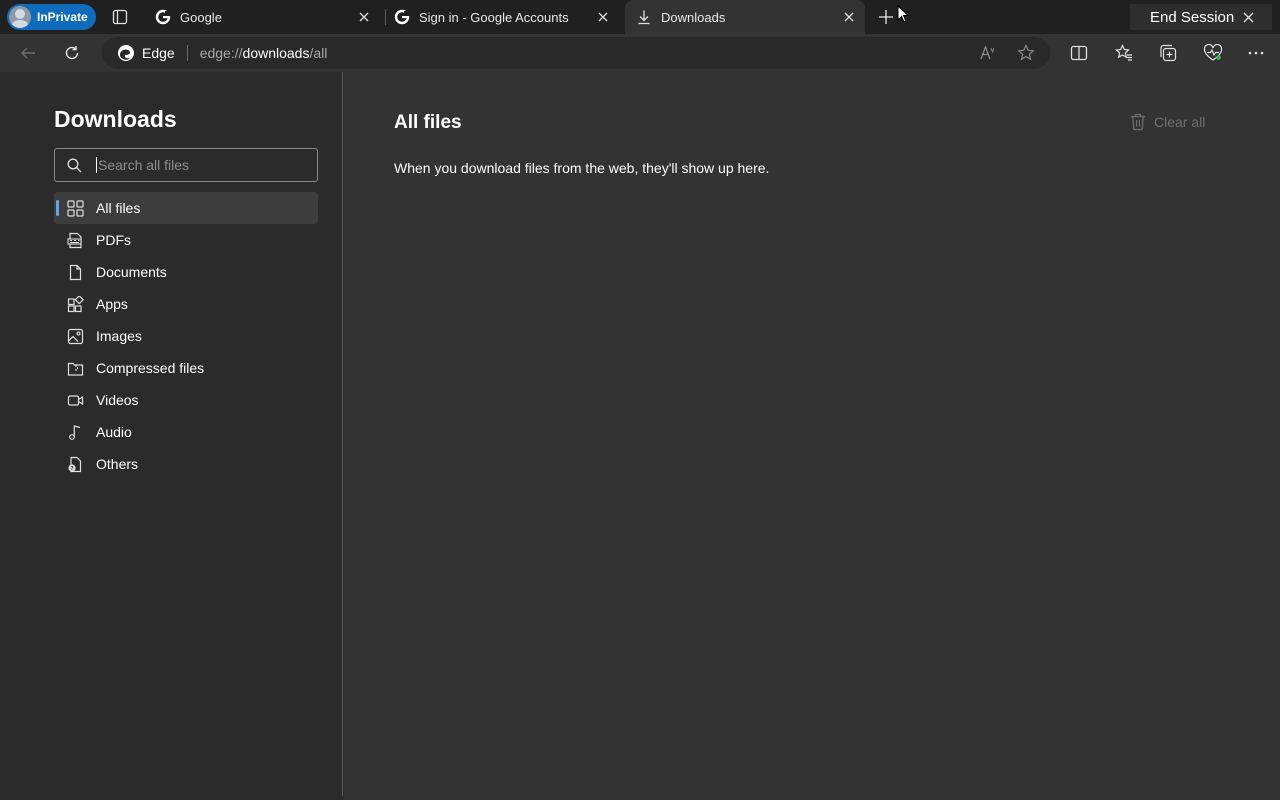  I want to click on read-aloud-button, so click(988, 53).